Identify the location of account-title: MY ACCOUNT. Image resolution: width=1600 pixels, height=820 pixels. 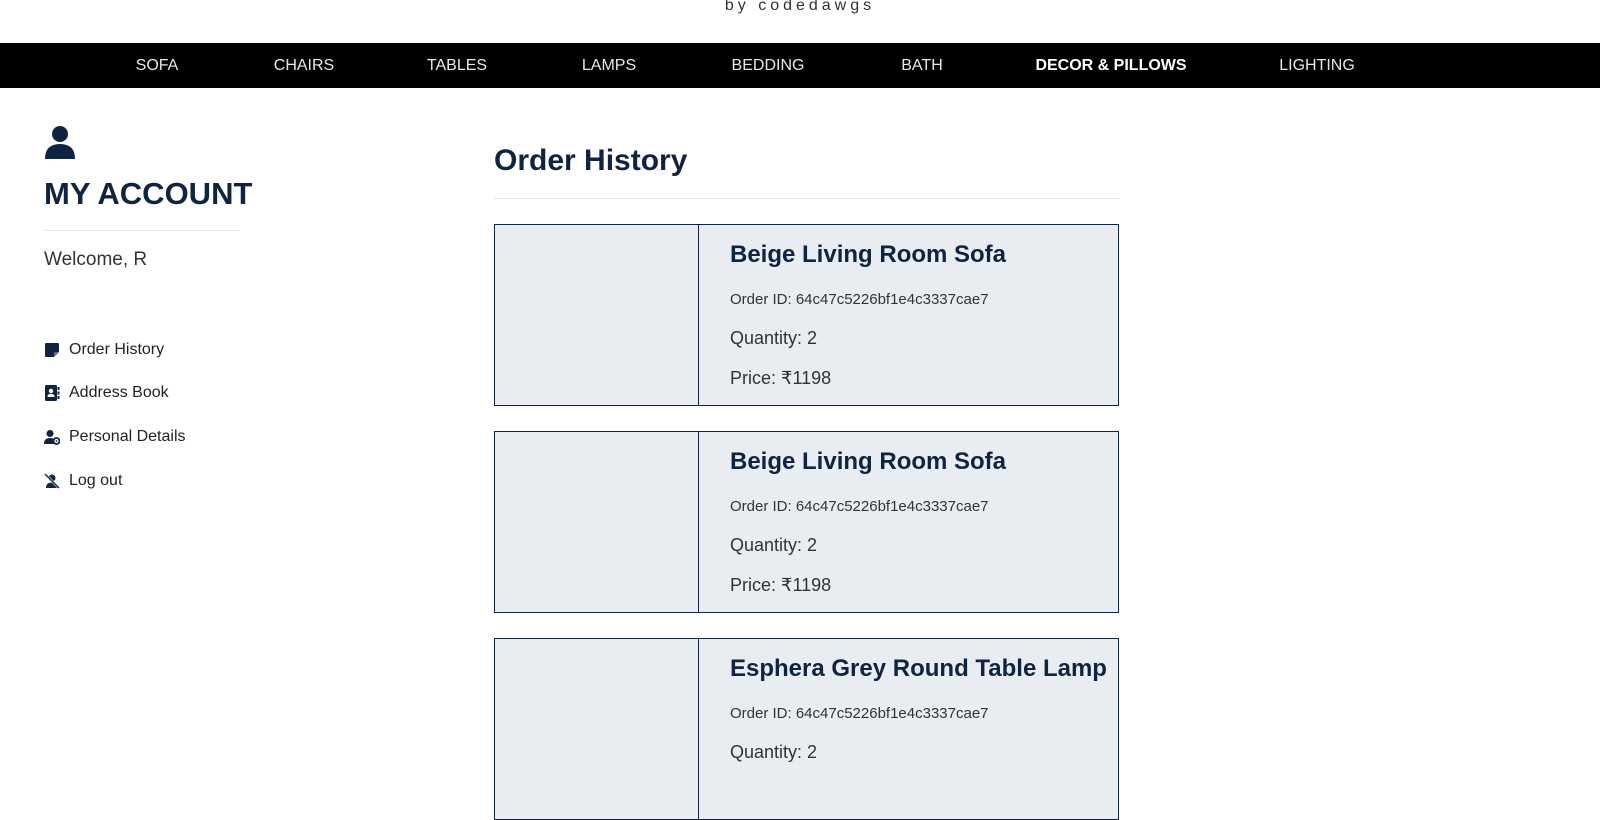
(148, 193).